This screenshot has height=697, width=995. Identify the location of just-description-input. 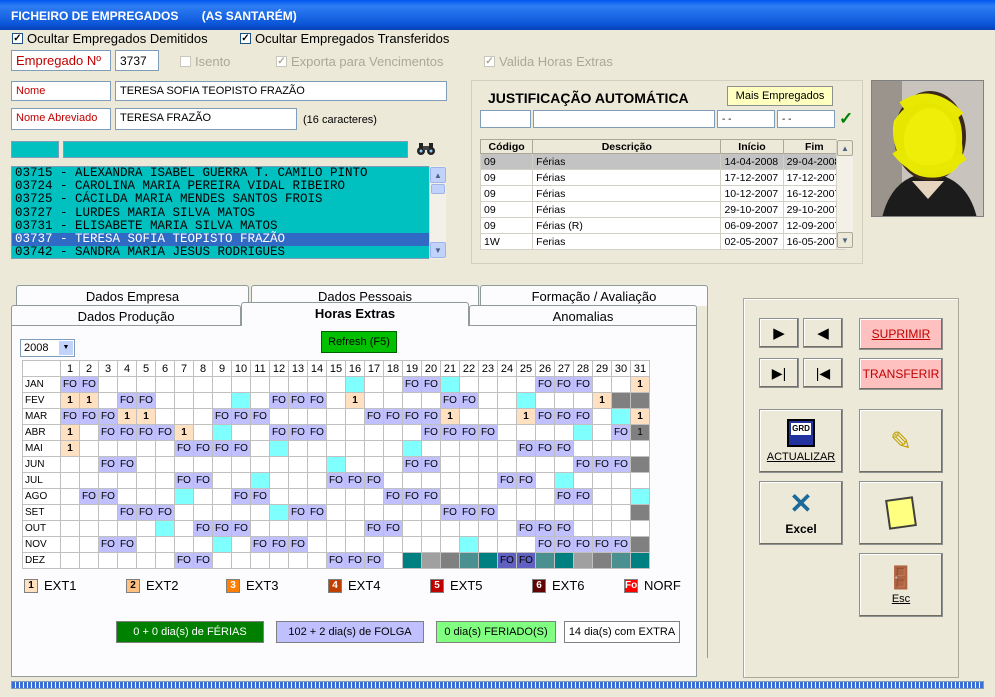
(624, 119).